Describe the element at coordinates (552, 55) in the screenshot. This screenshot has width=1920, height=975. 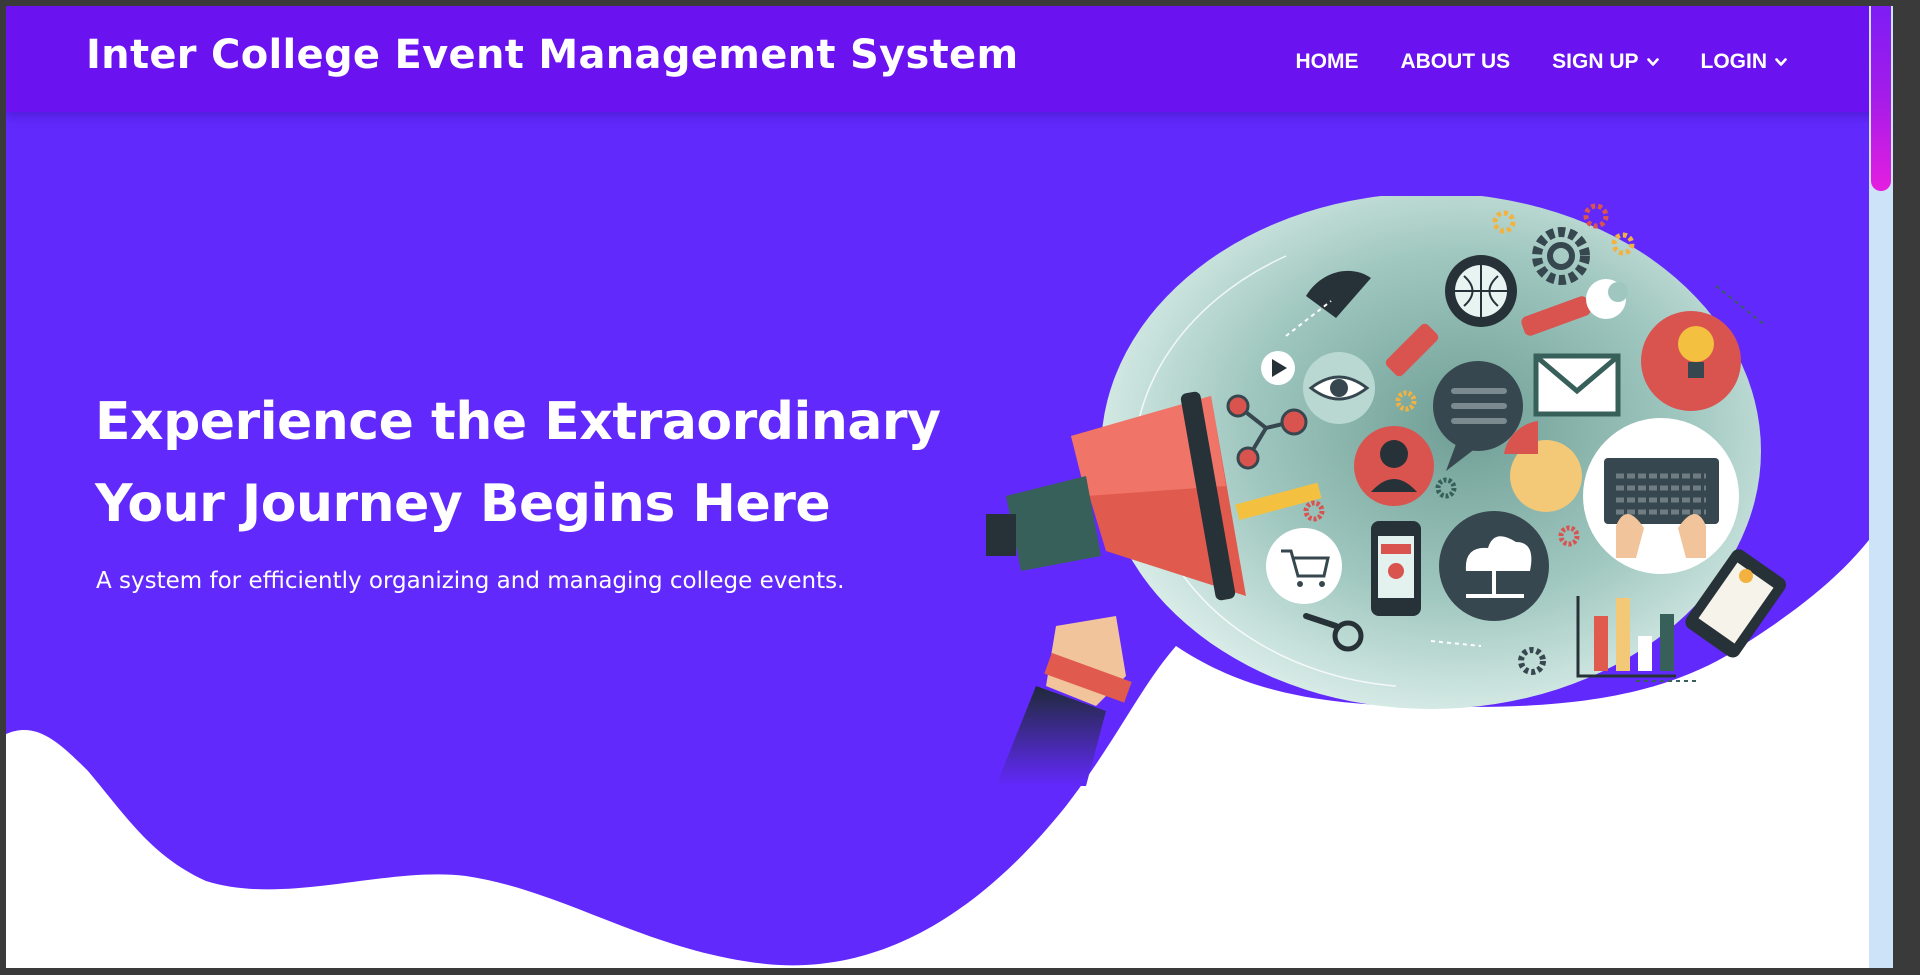
I see `brand-title: Inter College Event Management System` at that location.